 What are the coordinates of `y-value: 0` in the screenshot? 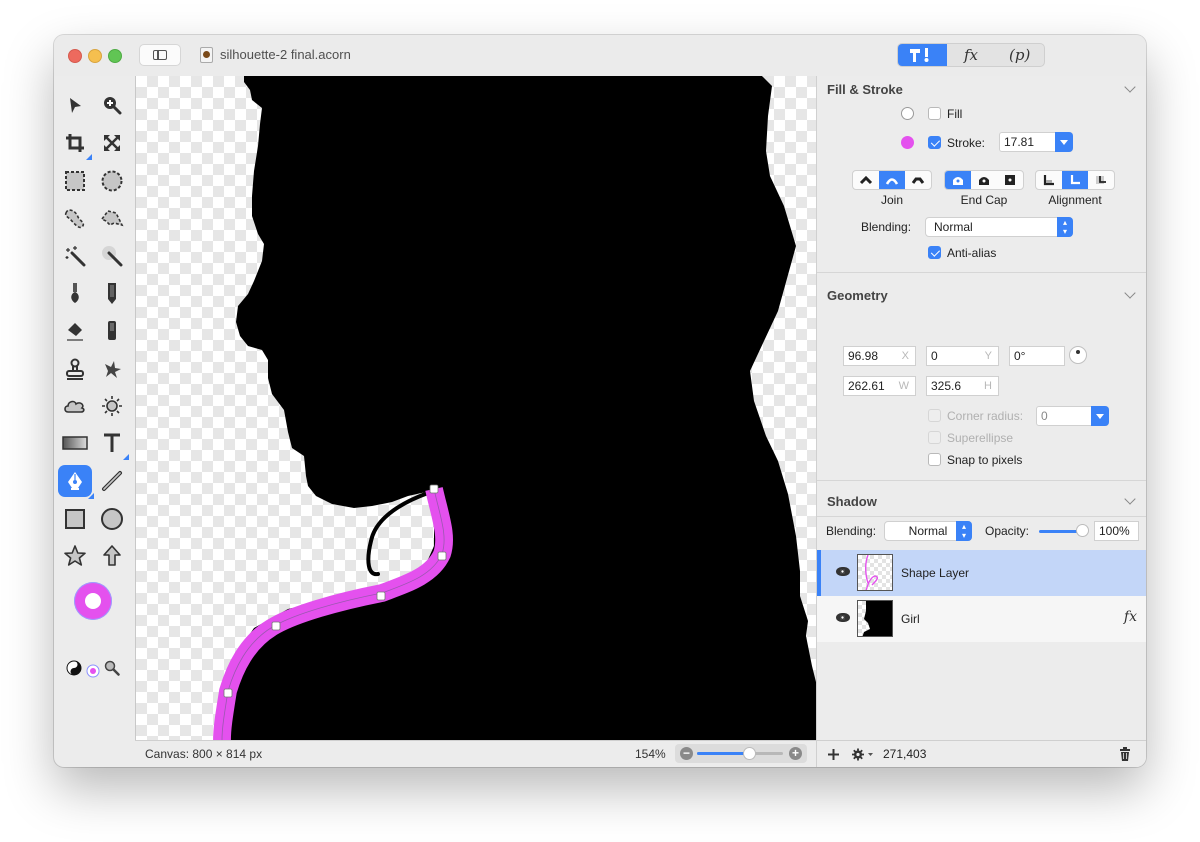 It's located at (934, 356).